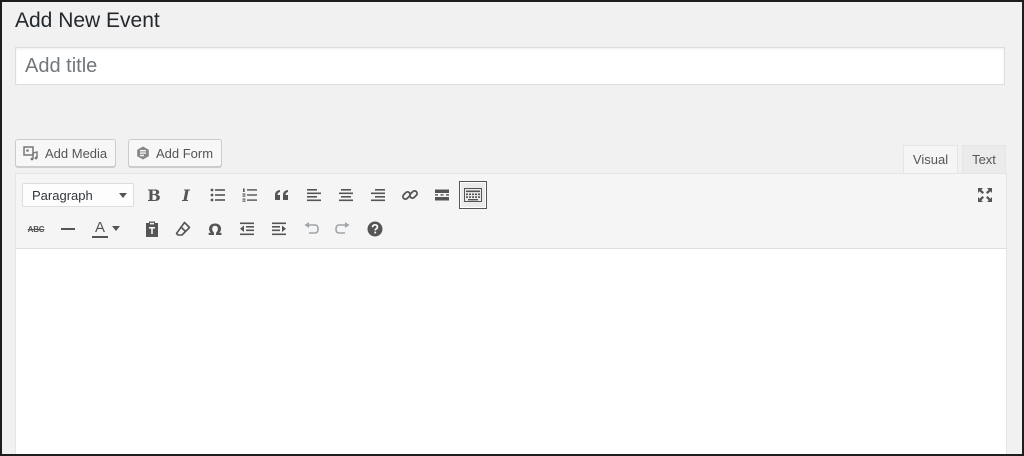 The height and width of the screenshot is (456, 1024). What do you see at coordinates (930, 159) in the screenshot?
I see `tab-visual: Visual` at bounding box center [930, 159].